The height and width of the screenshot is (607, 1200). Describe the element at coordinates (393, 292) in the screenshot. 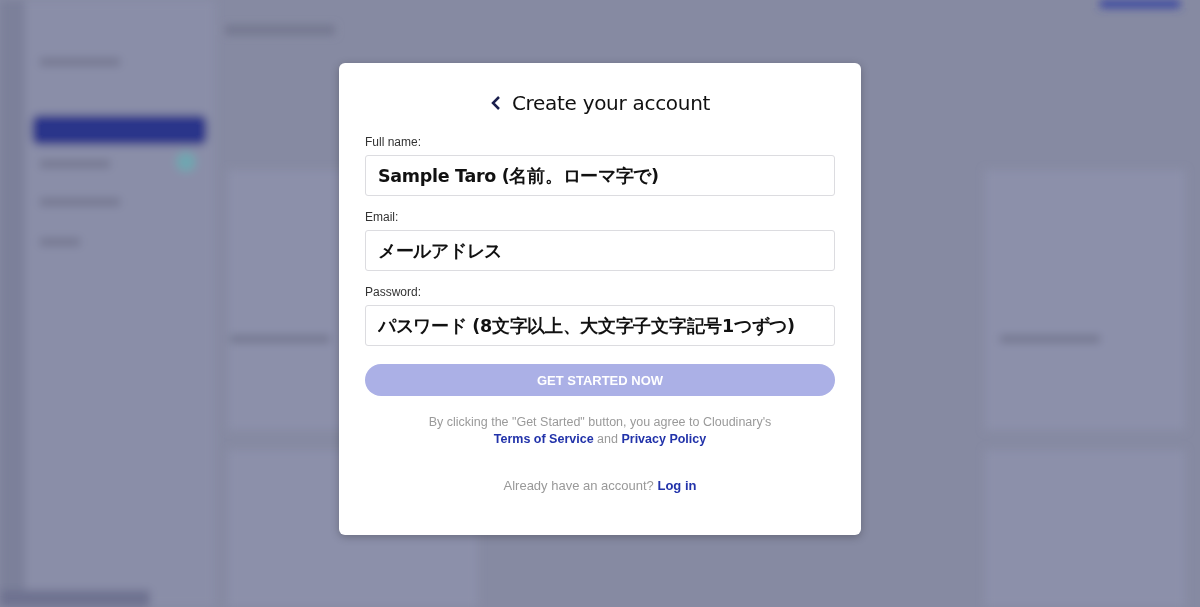

I see `field-label: Password:` at that location.